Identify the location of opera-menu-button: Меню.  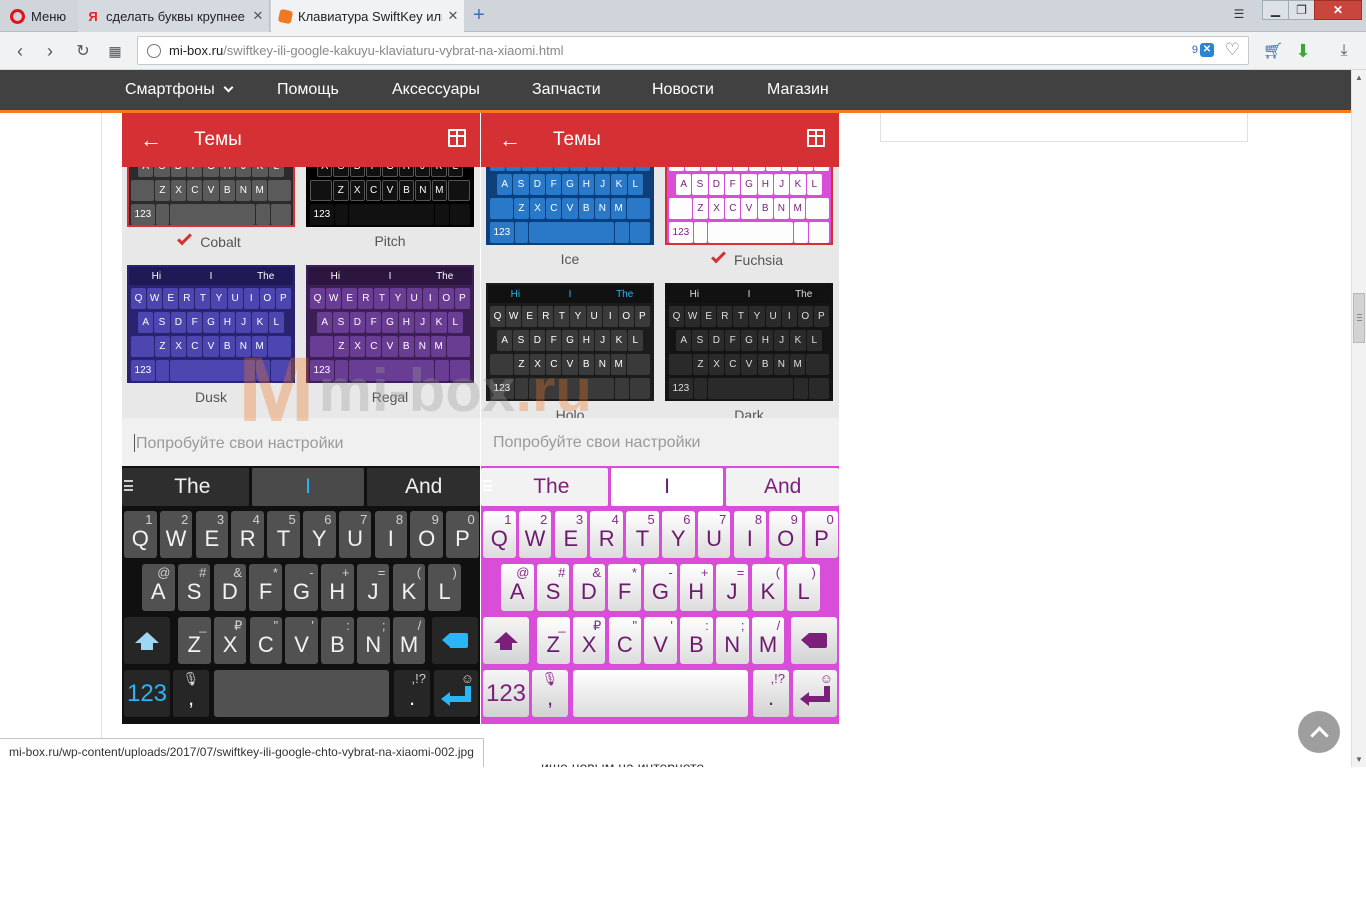
(39, 16).